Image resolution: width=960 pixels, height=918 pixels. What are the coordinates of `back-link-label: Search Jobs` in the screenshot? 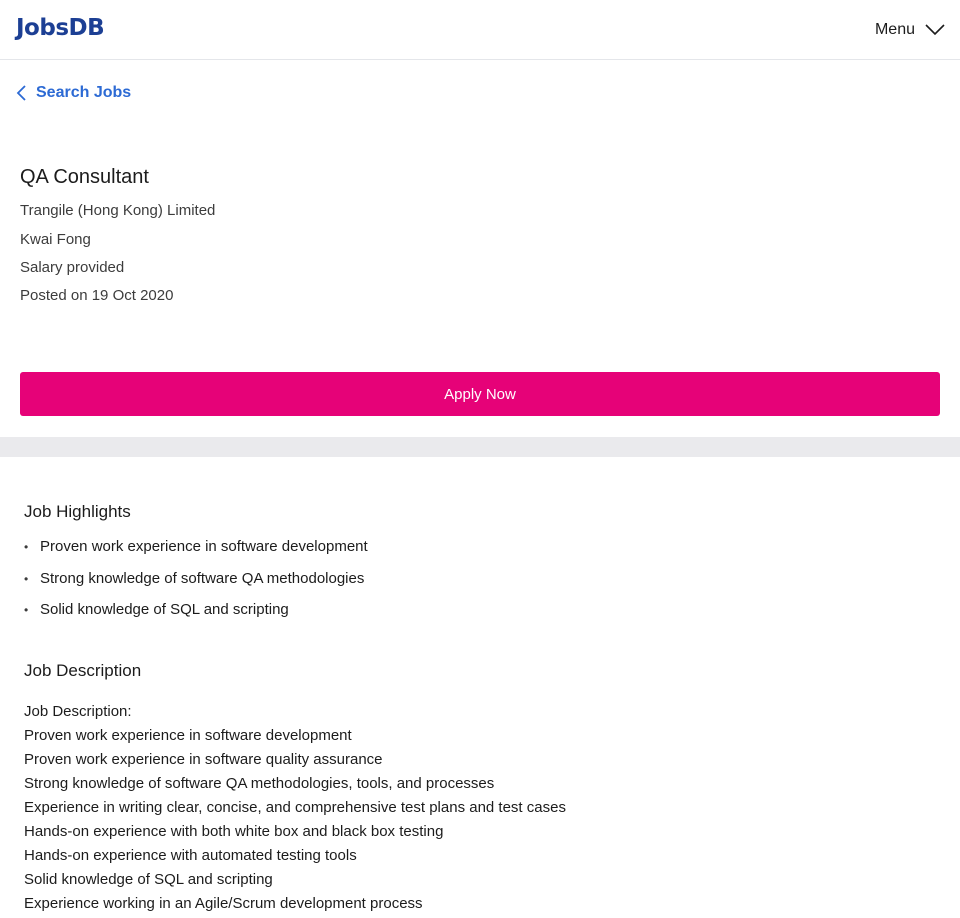 It's located at (84, 92).